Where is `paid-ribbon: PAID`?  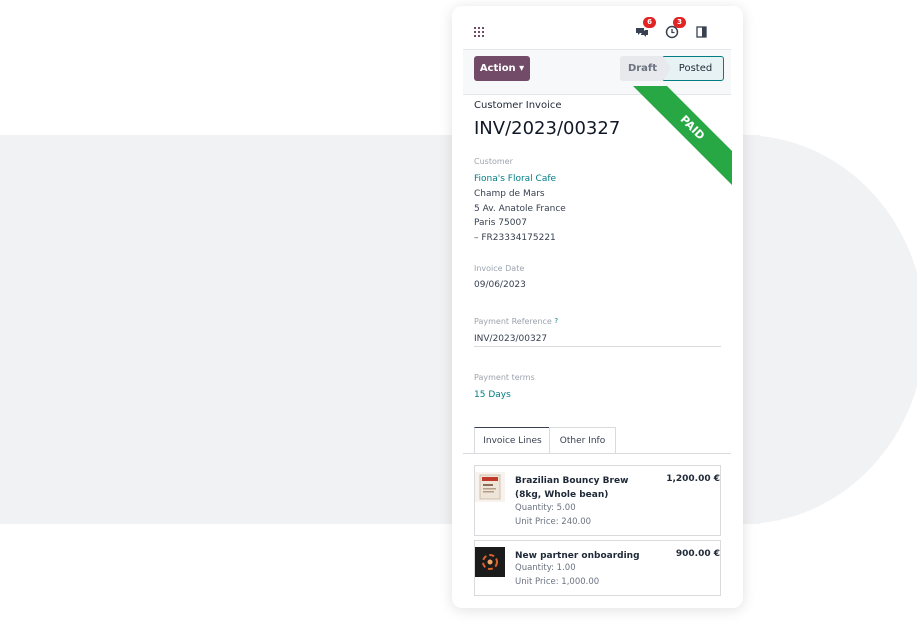
paid-ribbon: PAID is located at coordinates (682, 136).